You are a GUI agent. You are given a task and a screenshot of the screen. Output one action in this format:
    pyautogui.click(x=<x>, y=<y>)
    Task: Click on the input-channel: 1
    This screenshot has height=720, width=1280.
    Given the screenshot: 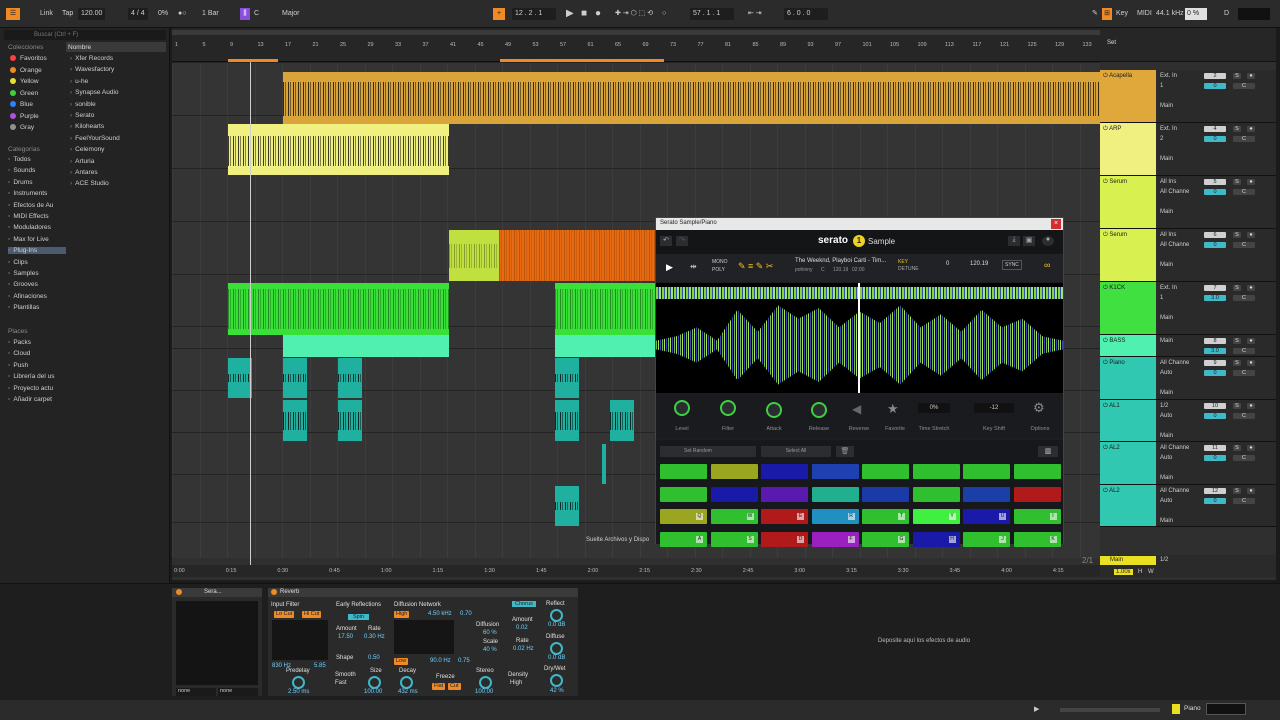 What is the action you would take?
    pyautogui.click(x=1161, y=86)
    